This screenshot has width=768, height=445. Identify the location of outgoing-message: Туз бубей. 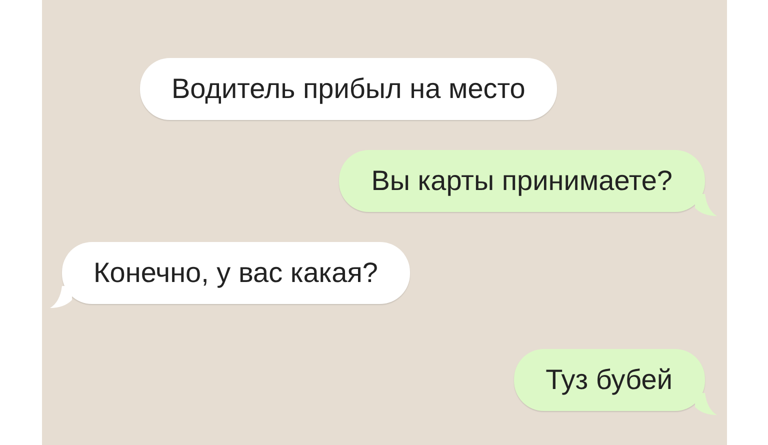
(609, 380).